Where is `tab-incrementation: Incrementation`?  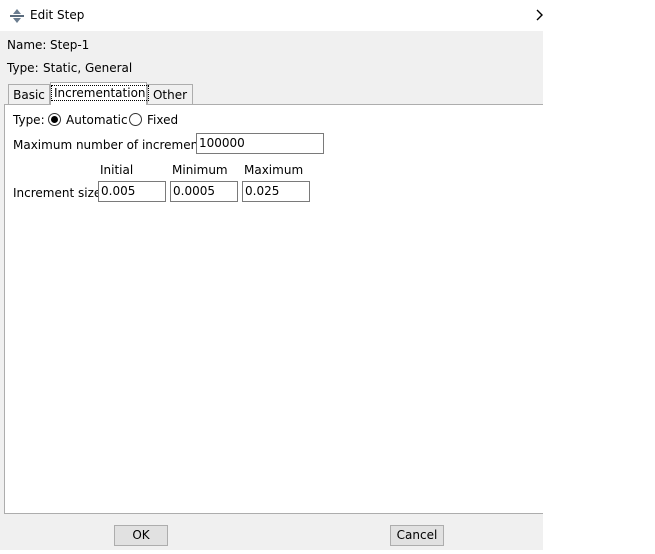
tab-incrementation: Incrementation is located at coordinates (99, 93).